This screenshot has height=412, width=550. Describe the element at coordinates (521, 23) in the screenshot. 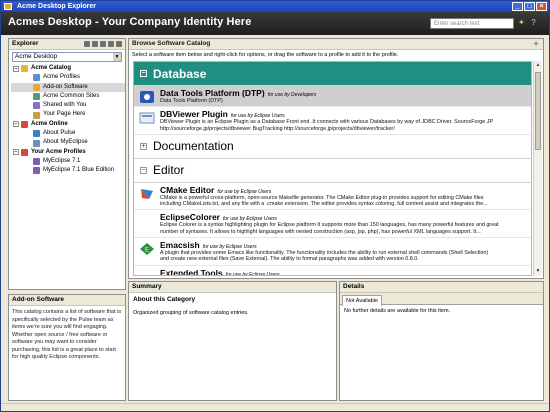

I see `wand-icon: ✦` at that location.